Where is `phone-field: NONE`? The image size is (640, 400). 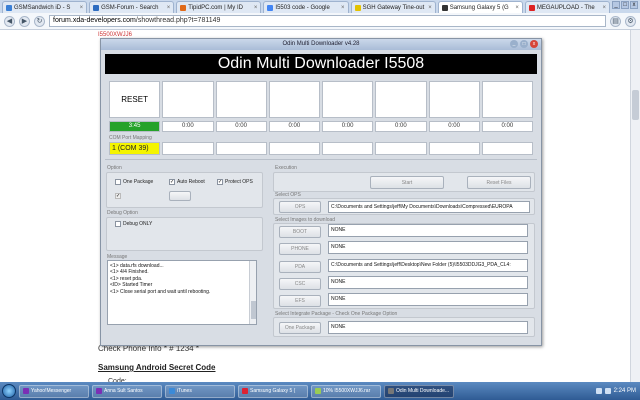 phone-field: NONE is located at coordinates (428, 247).